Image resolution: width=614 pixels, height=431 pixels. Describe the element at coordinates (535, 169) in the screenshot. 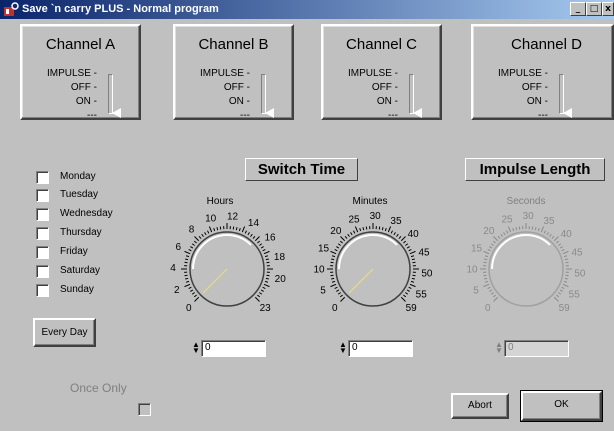

I see `impulse-length-header: Impulse Length` at that location.